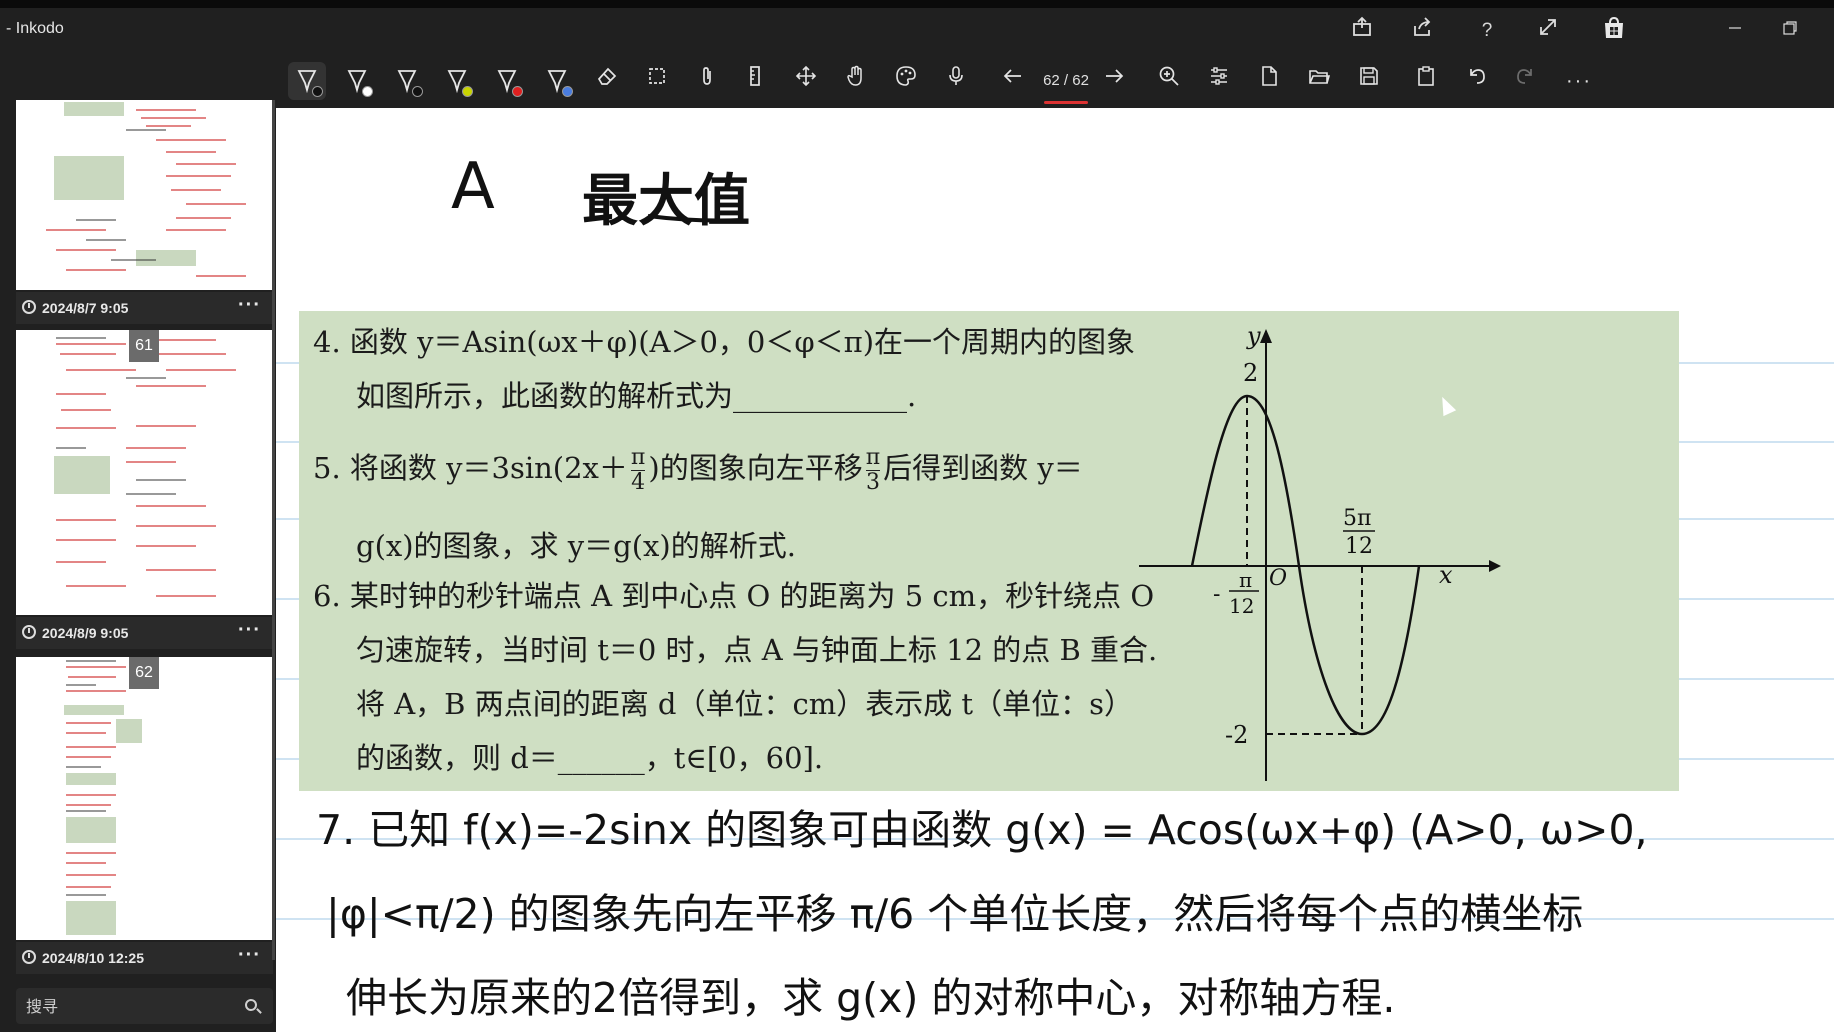 The height and width of the screenshot is (1032, 1834). I want to click on min-value-label: -2, so click(1236, 735).